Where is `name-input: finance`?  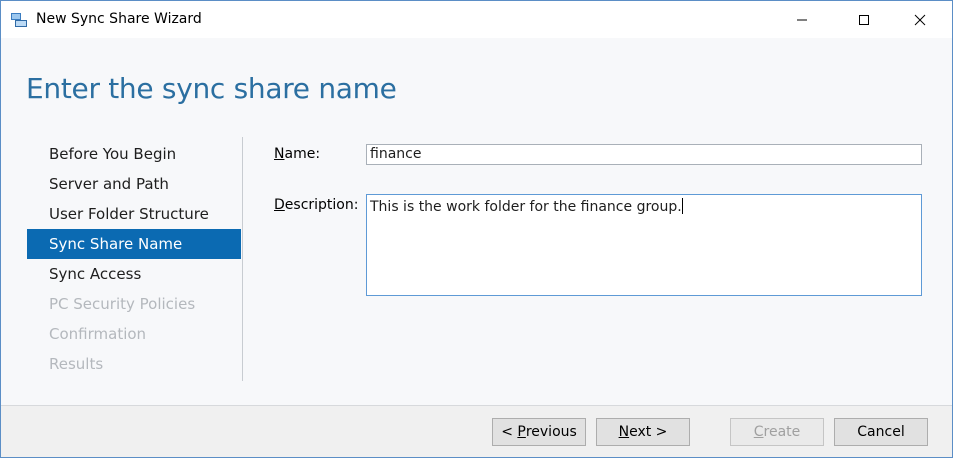
name-input: finance is located at coordinates (644, 154).